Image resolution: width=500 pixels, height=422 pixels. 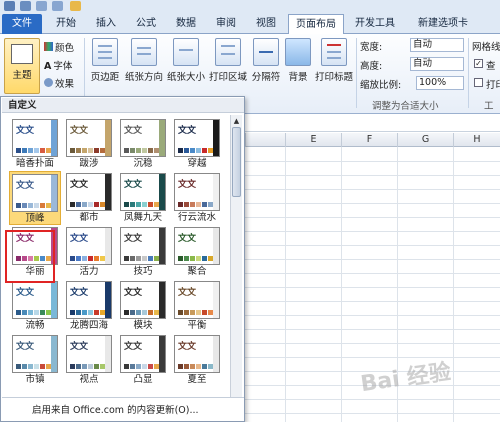 What do you see at coordinates (143, 252) in the screenshot?
I see `theme-item: 文文 技巧` at bounding box center [143, 252].